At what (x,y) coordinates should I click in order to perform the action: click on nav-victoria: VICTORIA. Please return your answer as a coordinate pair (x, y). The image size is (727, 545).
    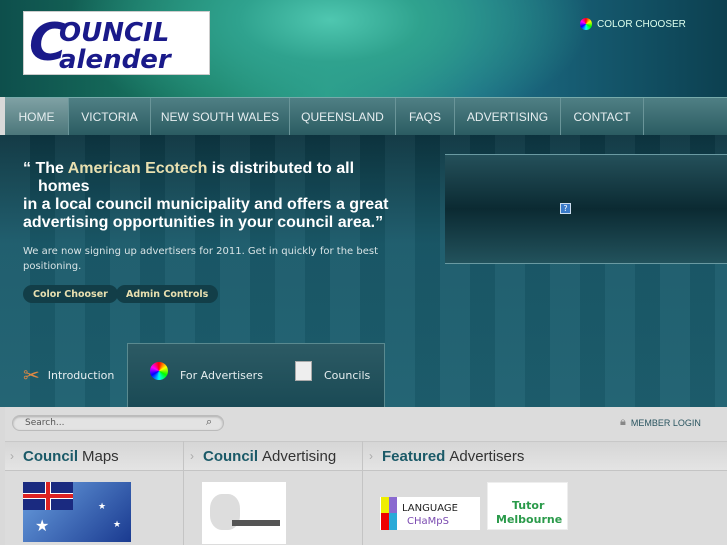
    Looking at the image, I should click on (110, 117).